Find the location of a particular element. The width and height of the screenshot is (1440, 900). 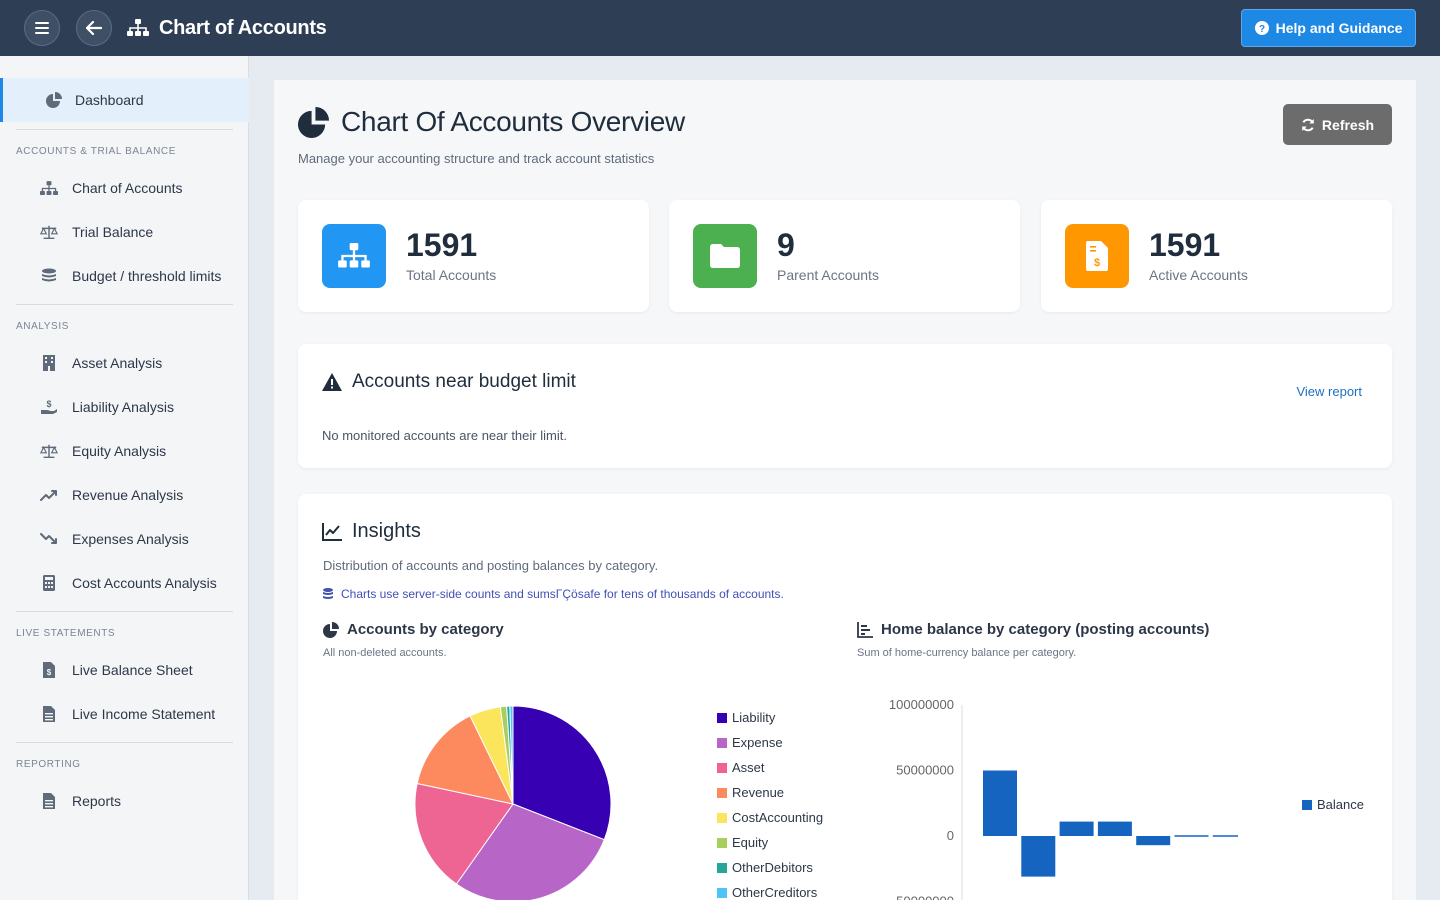

sidebar-item-asset-analysis: Asset Analysis is located at coordinates (124, 363).